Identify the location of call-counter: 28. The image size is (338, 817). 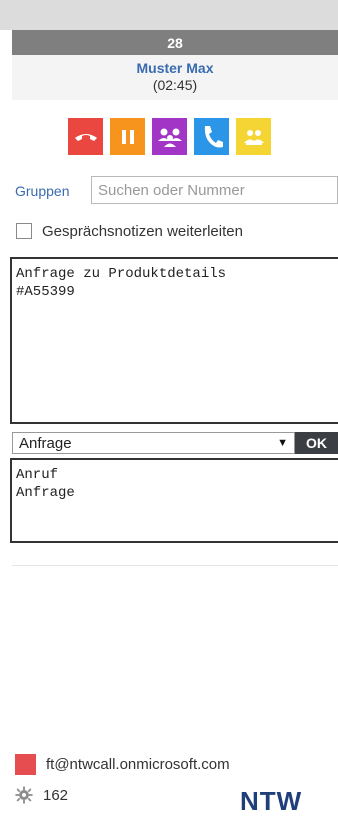
(175, 42).